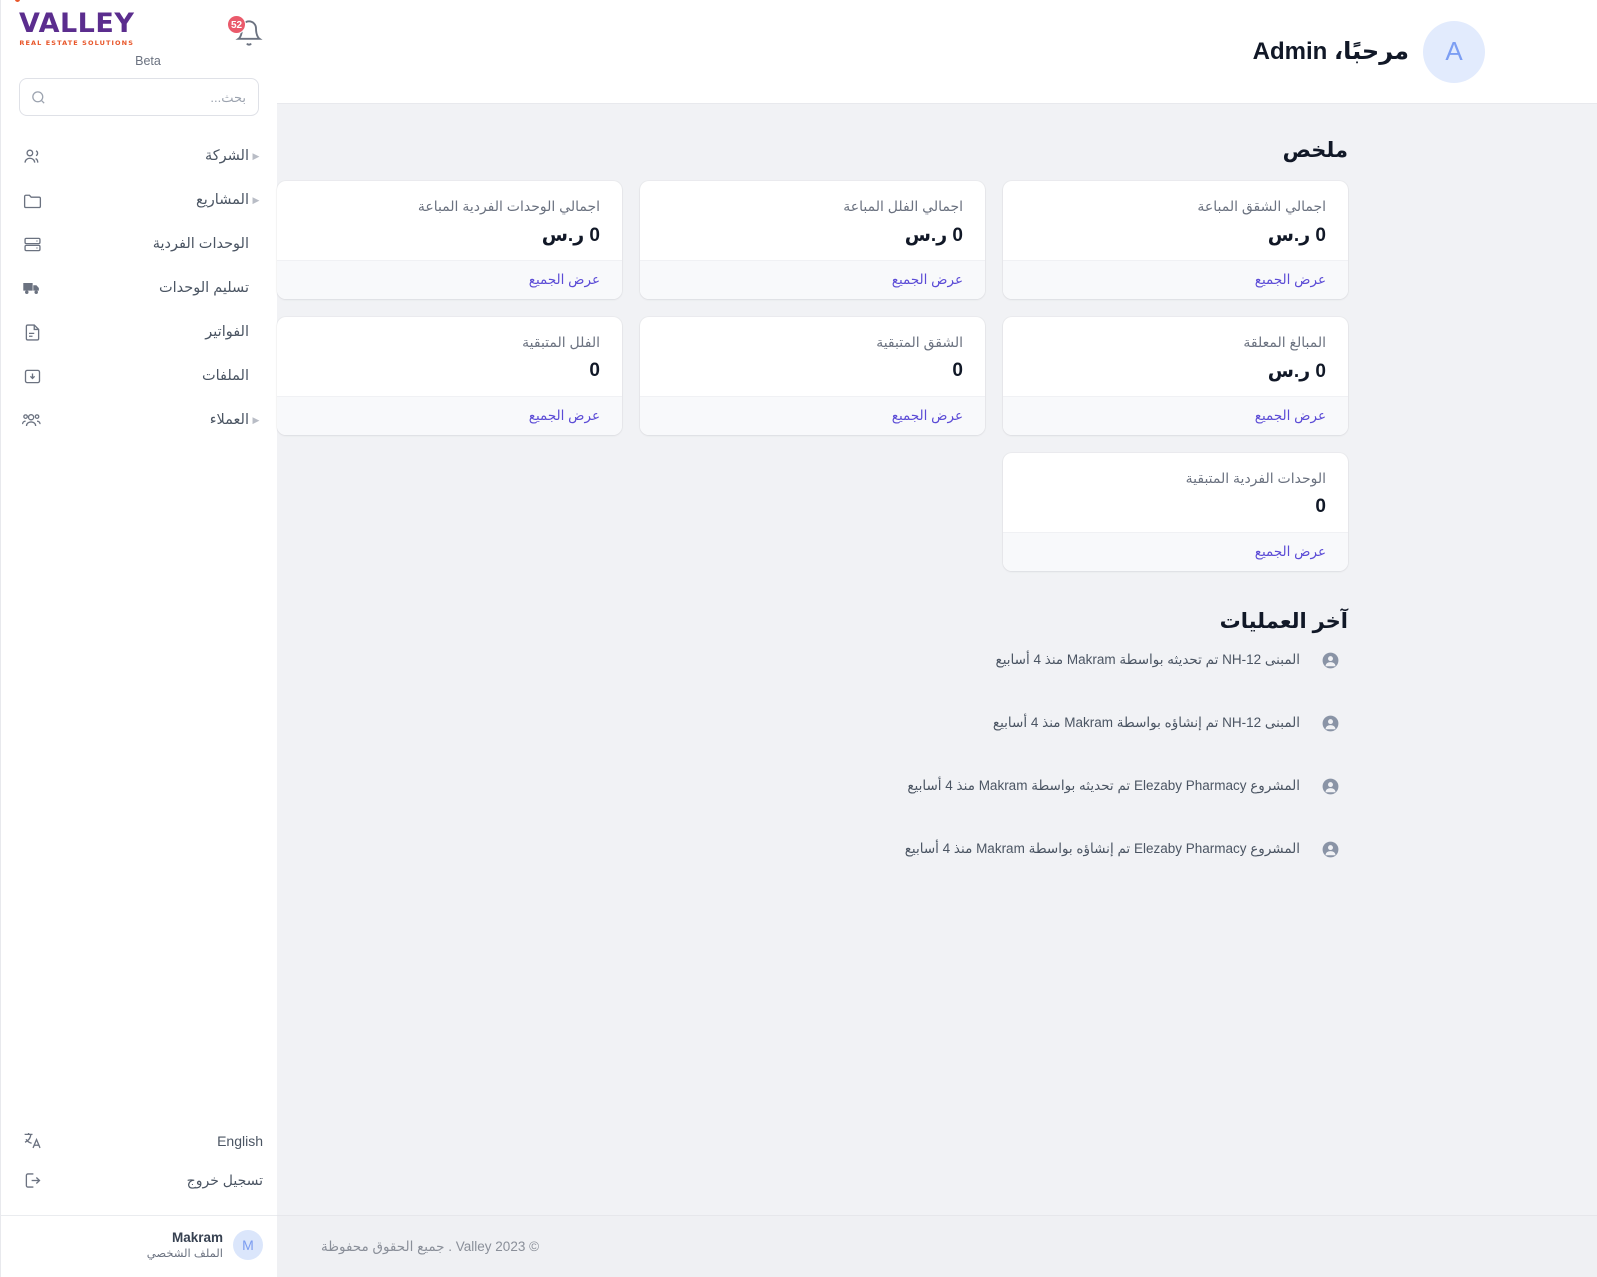  I want to click on logout-icon, so click(32, 1180).